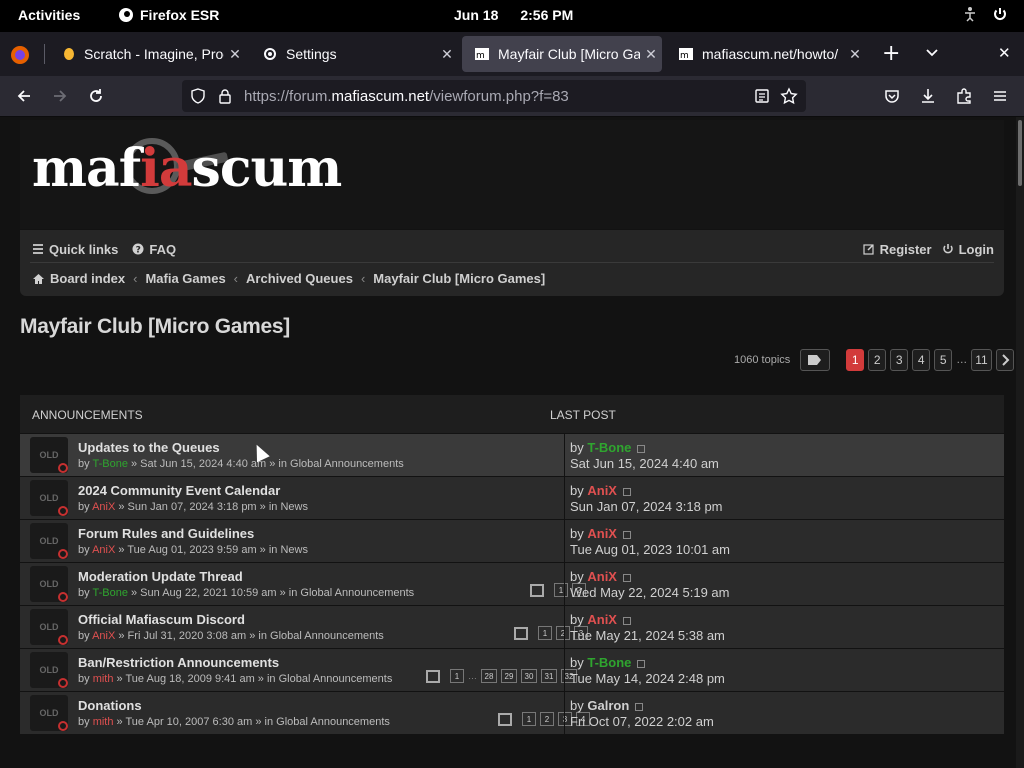  I want to click on register-link: Register, so click(897, 249).